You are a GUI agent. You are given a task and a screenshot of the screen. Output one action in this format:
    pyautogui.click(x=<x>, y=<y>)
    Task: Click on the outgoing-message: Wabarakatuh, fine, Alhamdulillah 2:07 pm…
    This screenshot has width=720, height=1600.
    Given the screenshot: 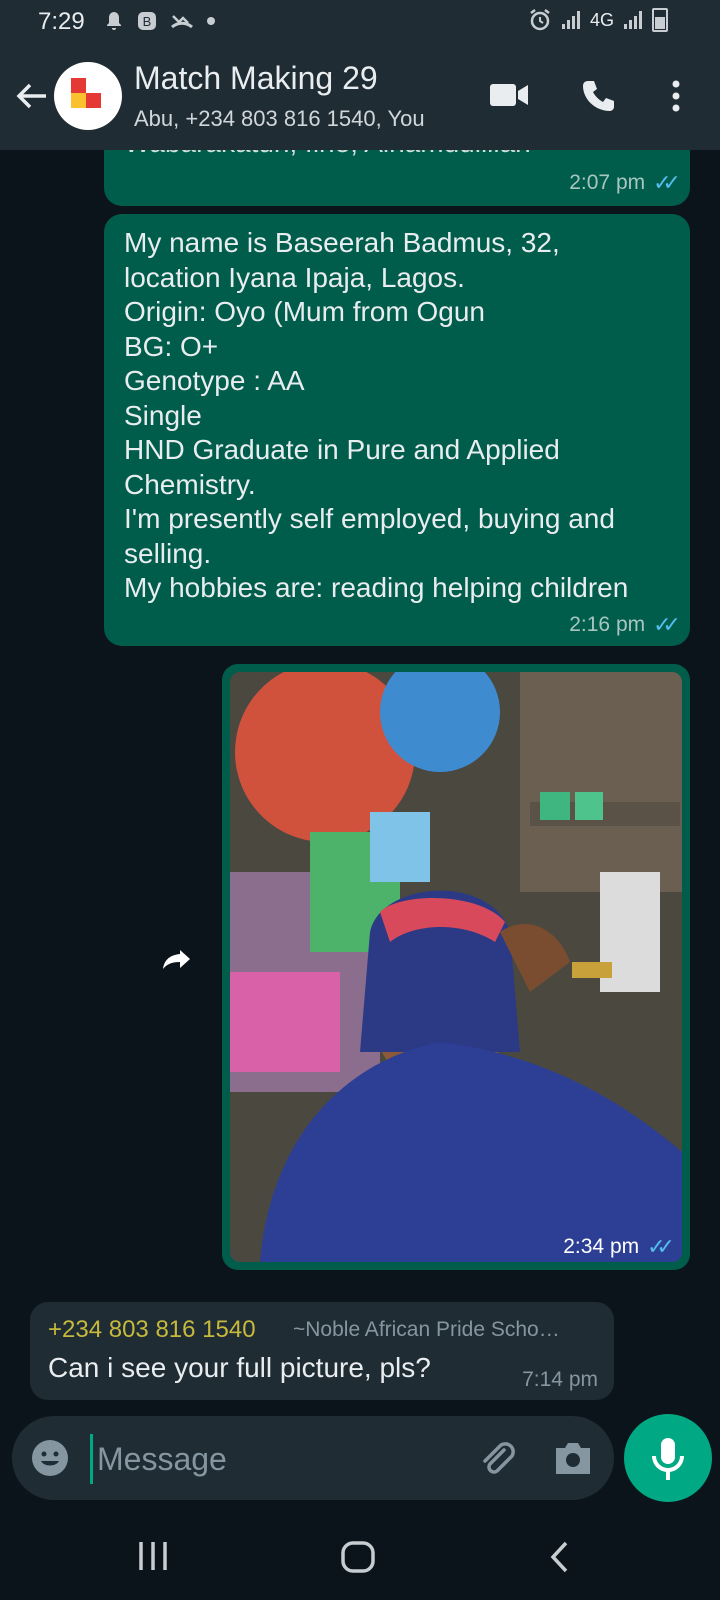 What is the action you would take?
    pyautogui.click(x=397, y=178)
    